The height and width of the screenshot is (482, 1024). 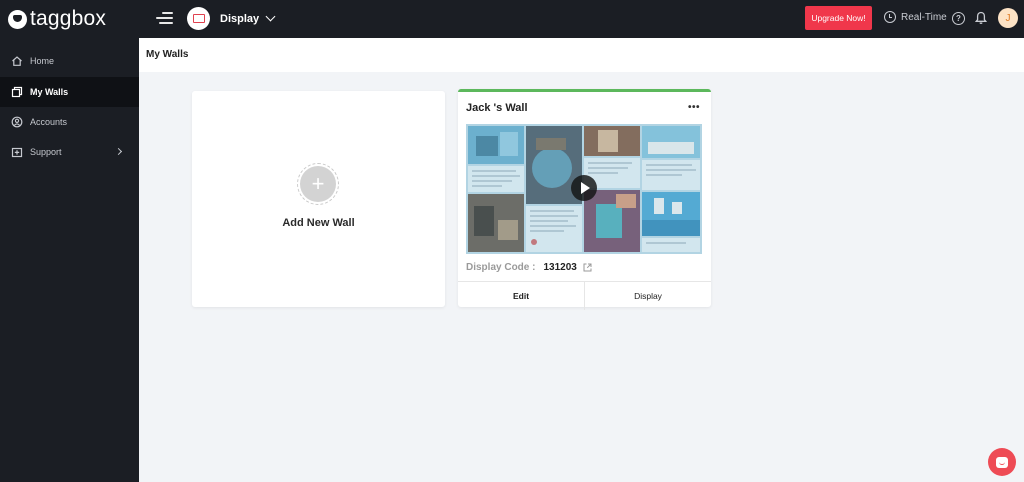 What do you see at coordinates (924, 17) in the screenshot?
I see `real-time-label: Real-Time` at bounding box center [924, 17].